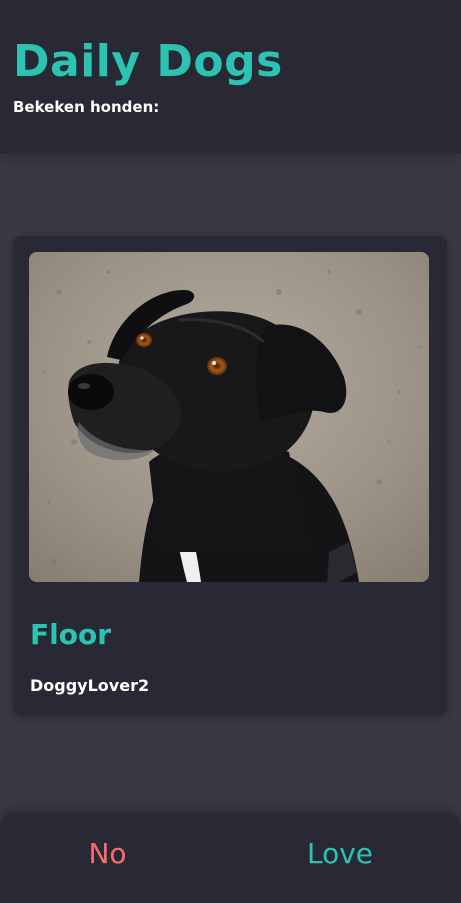 Image resolution: width=461 pixels, height=903 pixels. I want to click on love-button: Love, so click(340, 854).